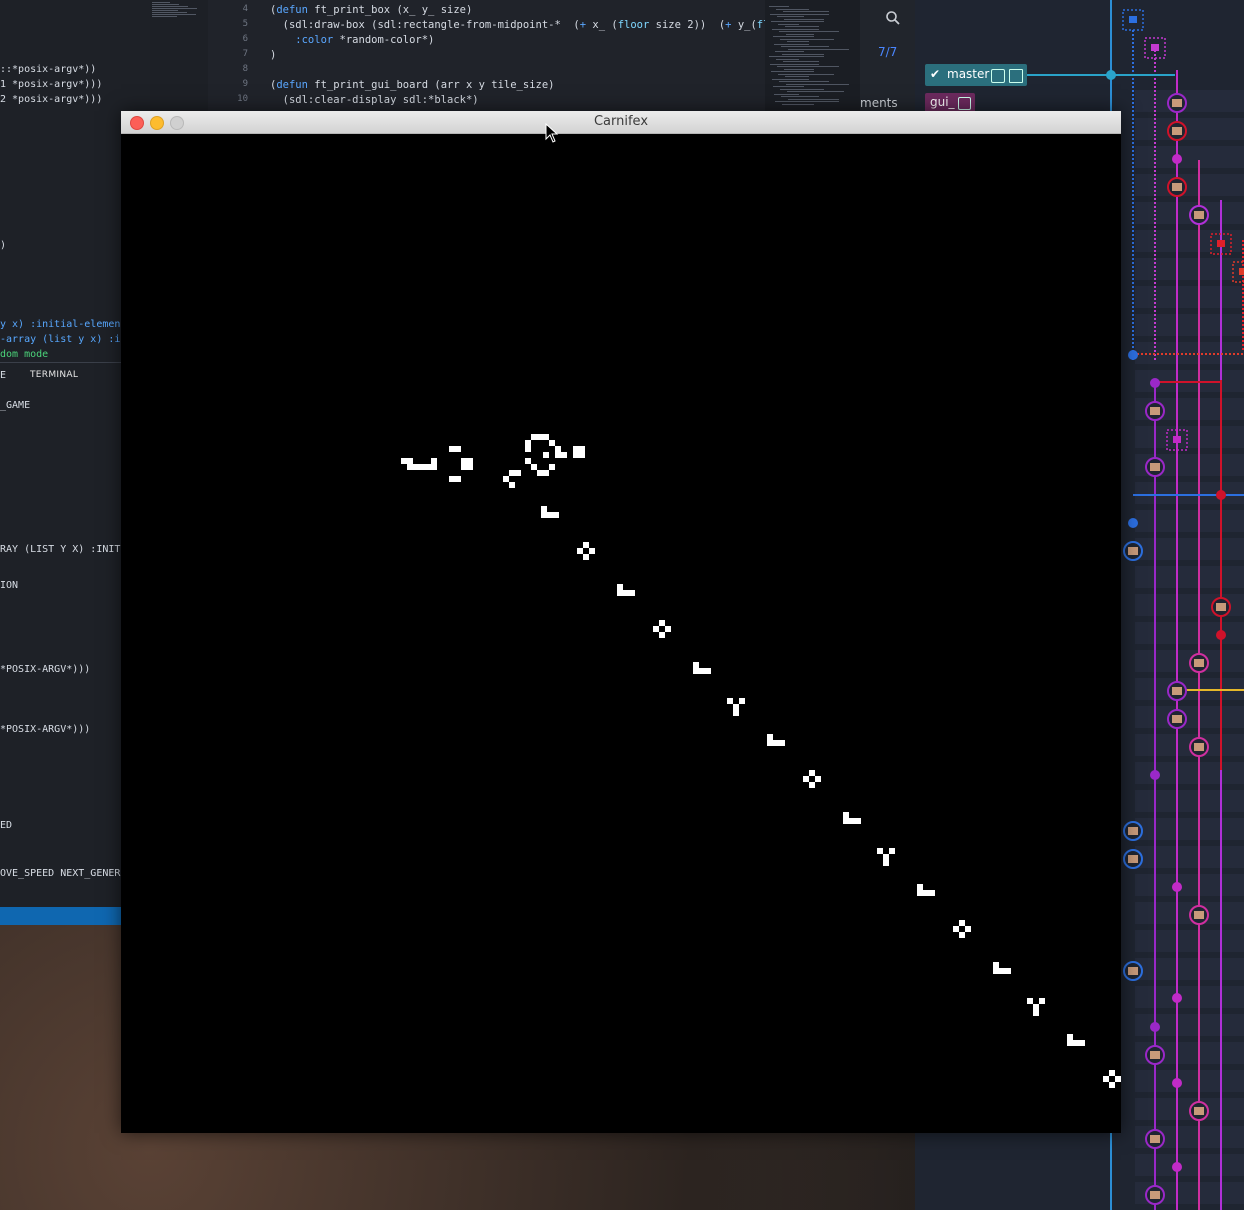 This screenshot has width=1244, height=1210. Describe the element at coordinates (24, 354) in the screenshot. I see `terminal-line: dom mode` at that location.